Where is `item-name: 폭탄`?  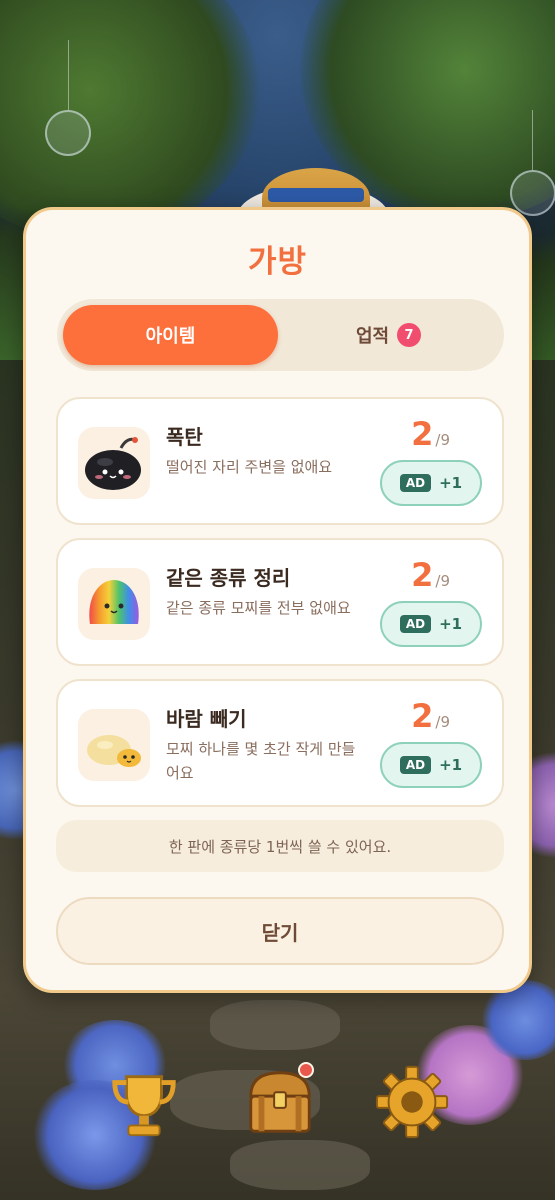 item-name: 폭탄 is located at coordinates (184, 437).